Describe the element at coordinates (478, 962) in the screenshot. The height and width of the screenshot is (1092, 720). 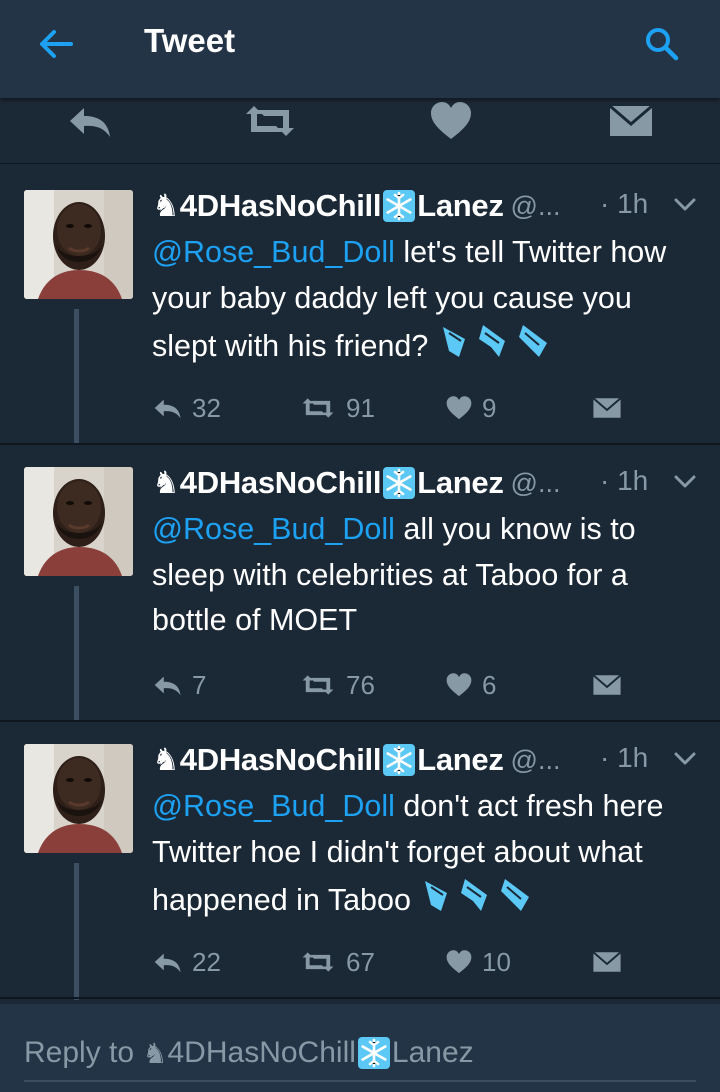
I see `like-button: 10` at that location.